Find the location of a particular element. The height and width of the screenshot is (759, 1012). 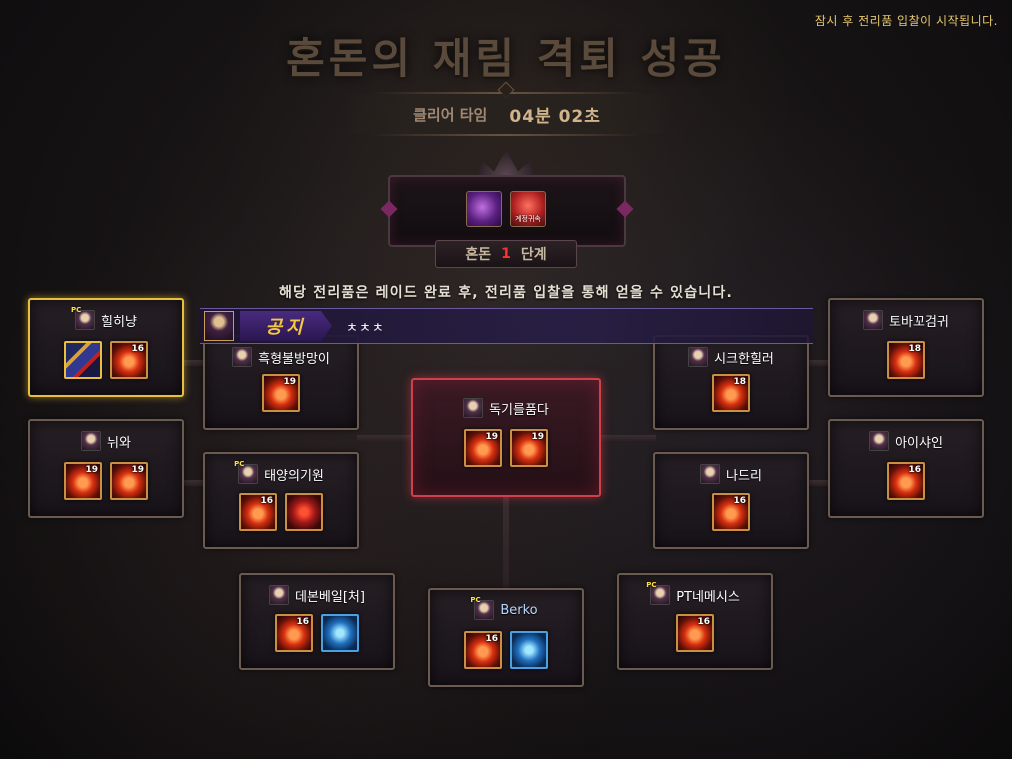

player-head: PC 태양의기원 is located at coordinates (281, 472).